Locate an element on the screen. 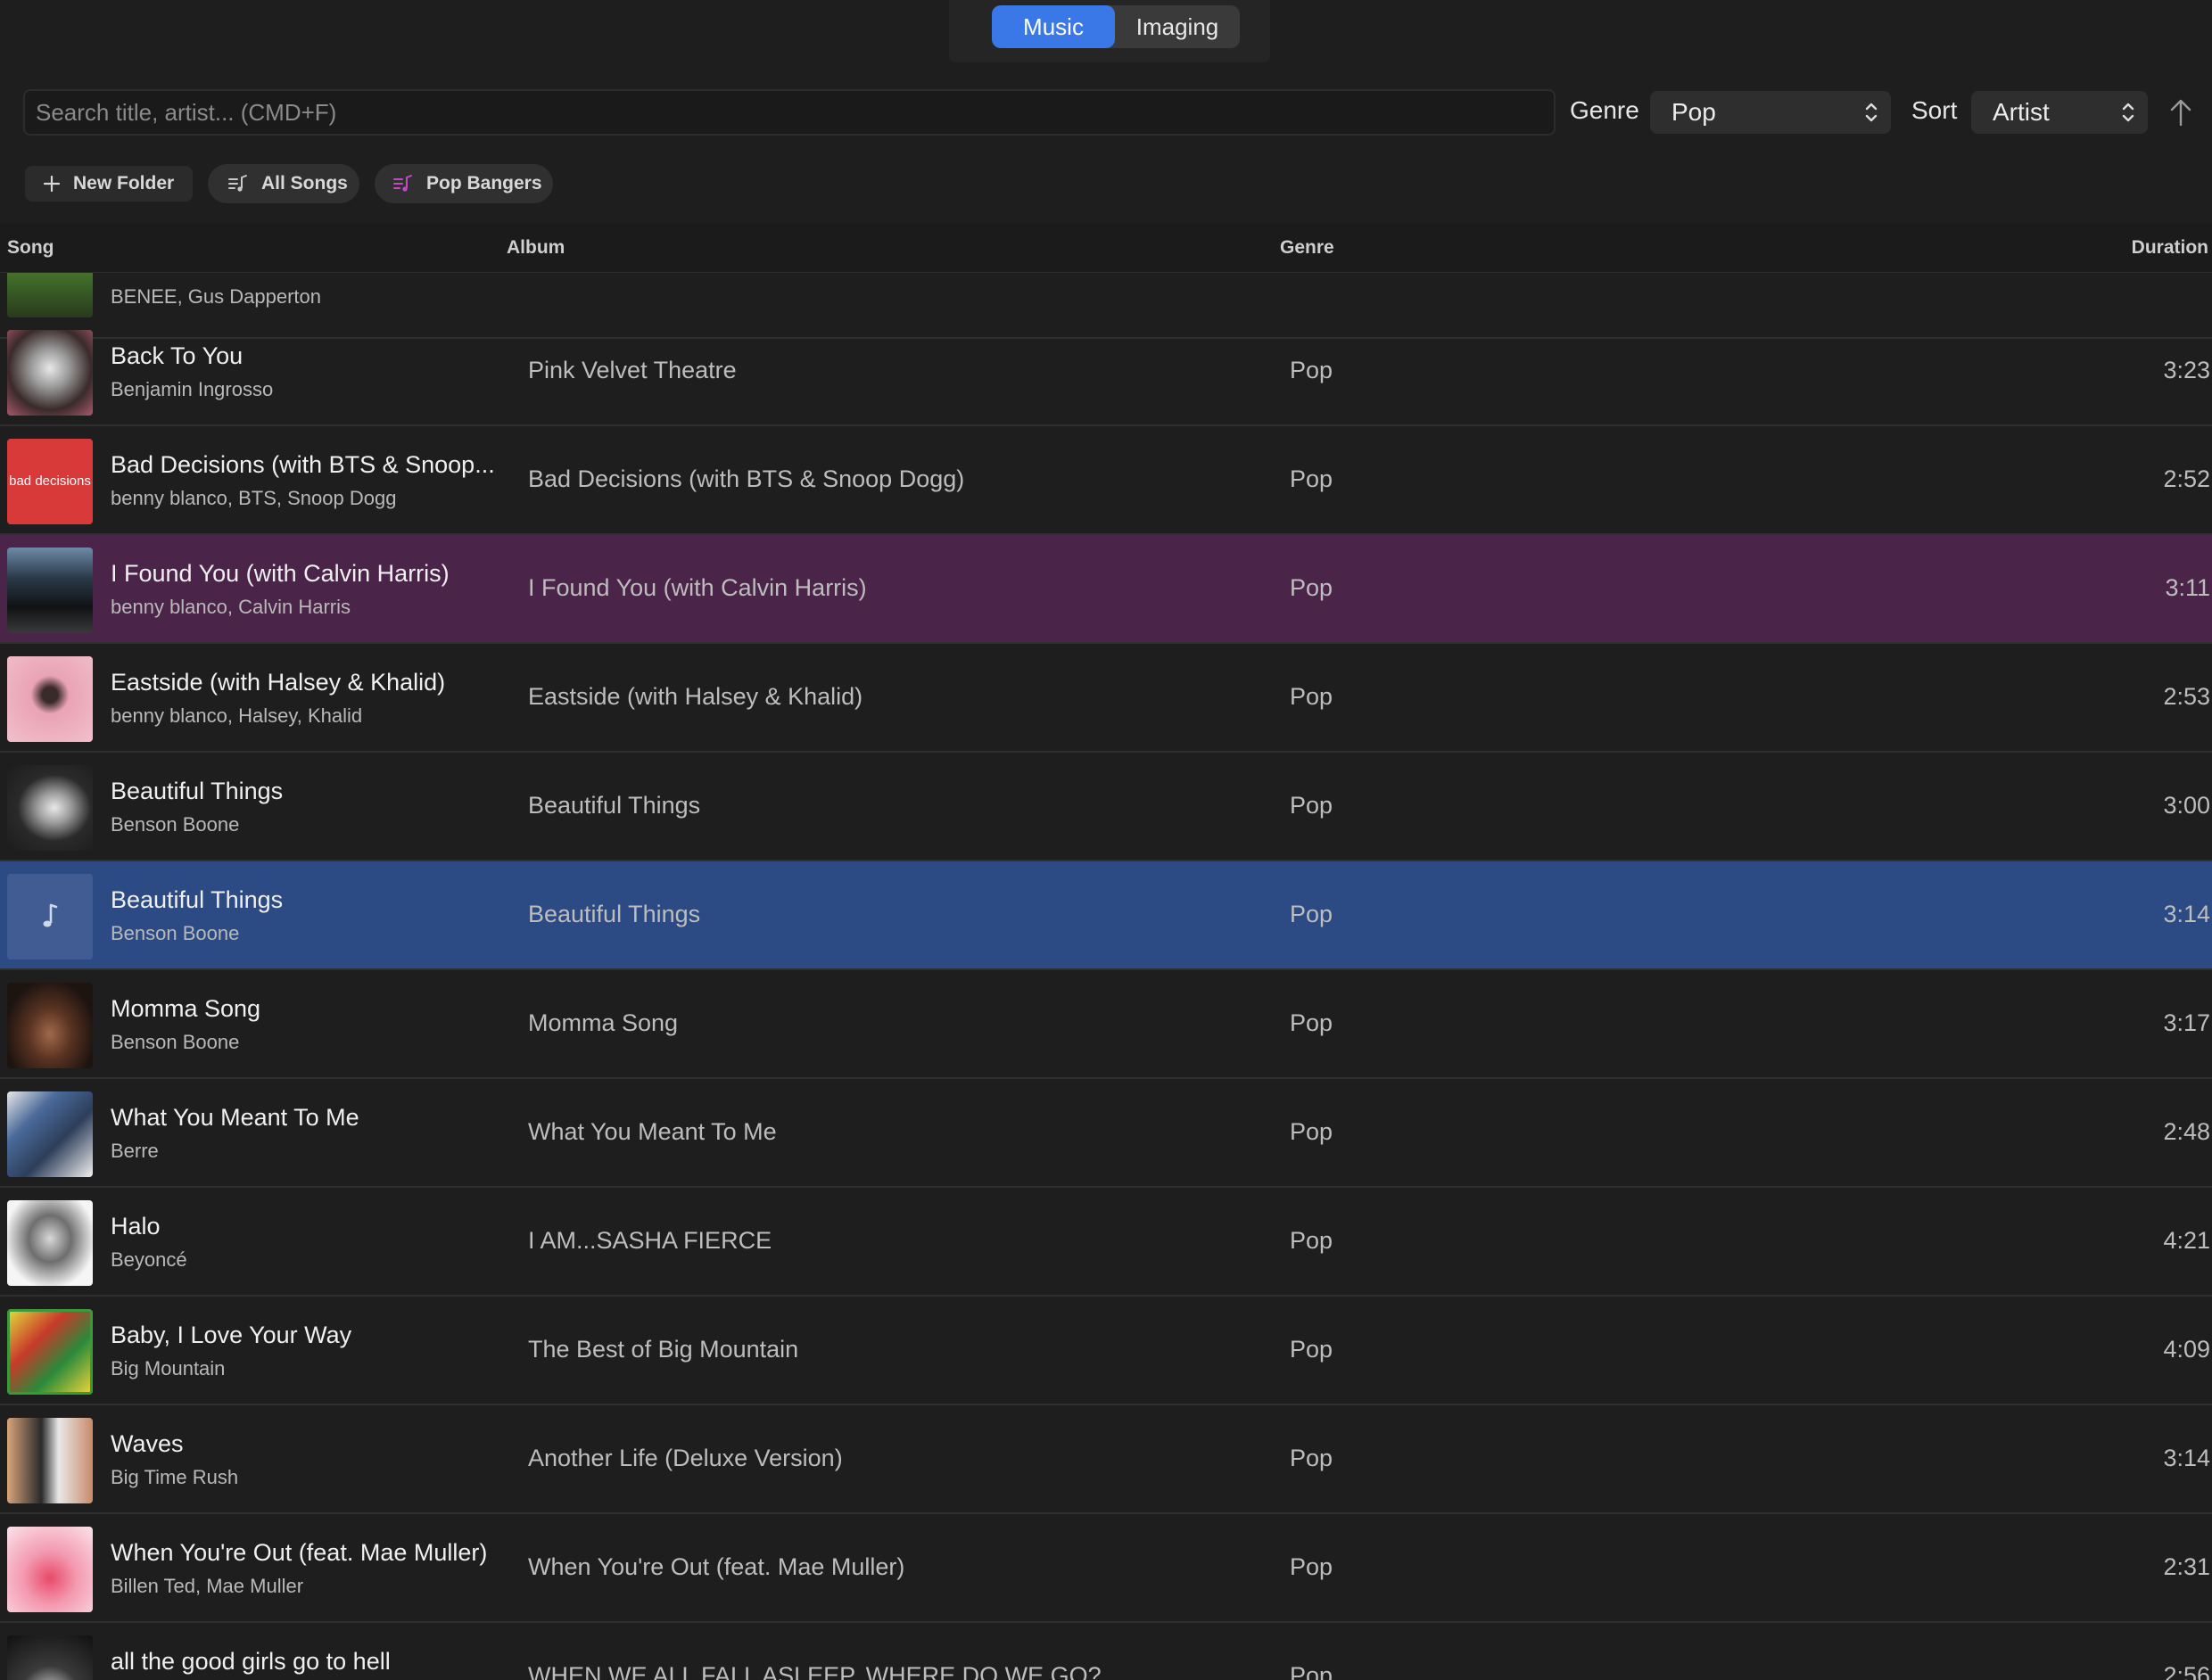 The image size is (2212, 1680). pop-bangers-label: Pop Bangers is located at coordinates (484, 184).